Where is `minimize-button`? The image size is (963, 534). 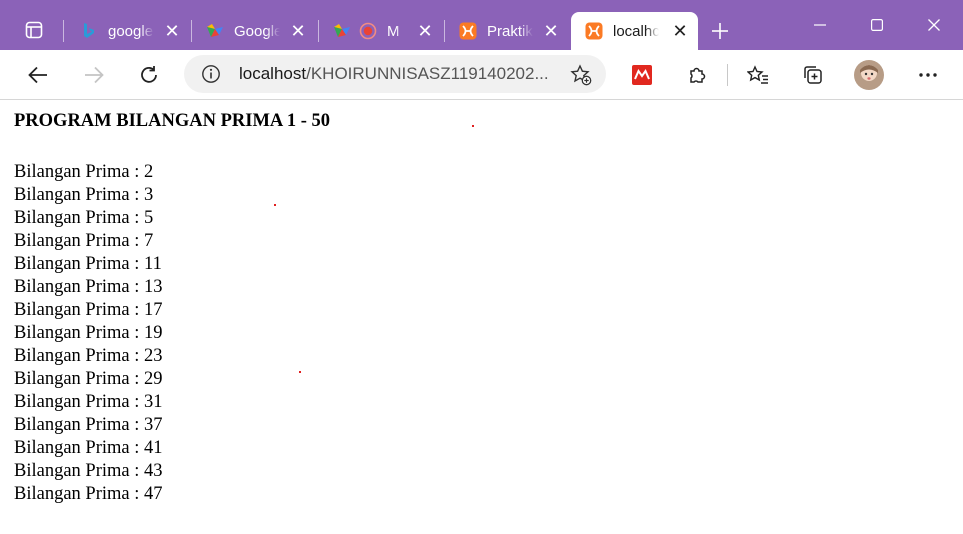
minimize-button is located at coordinates (820, 25).